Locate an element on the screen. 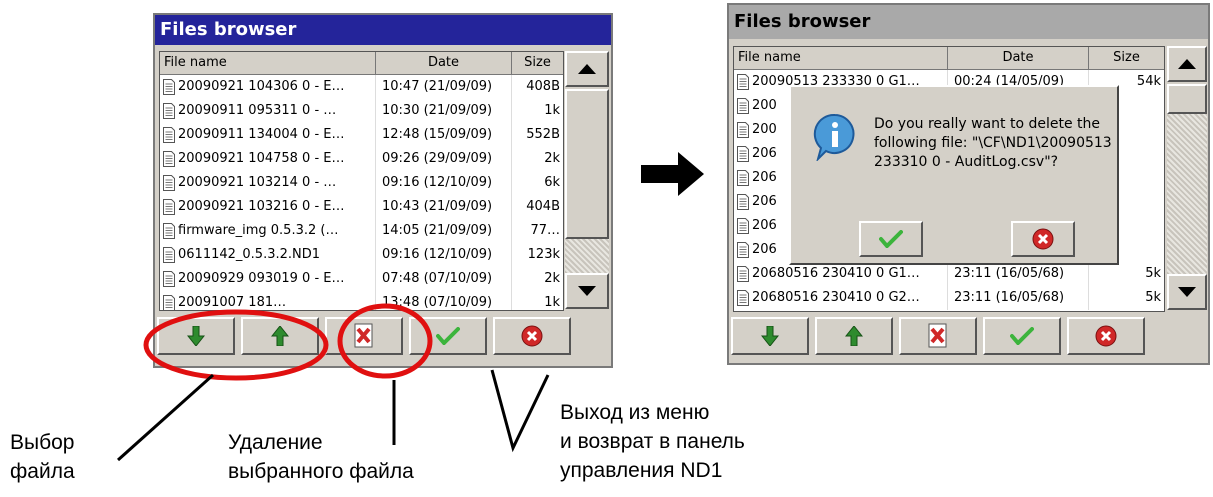 Image resolution: width=1213 pixels, height=497 pixels. column-header-date: Date is located at coordinates (1018, 58).